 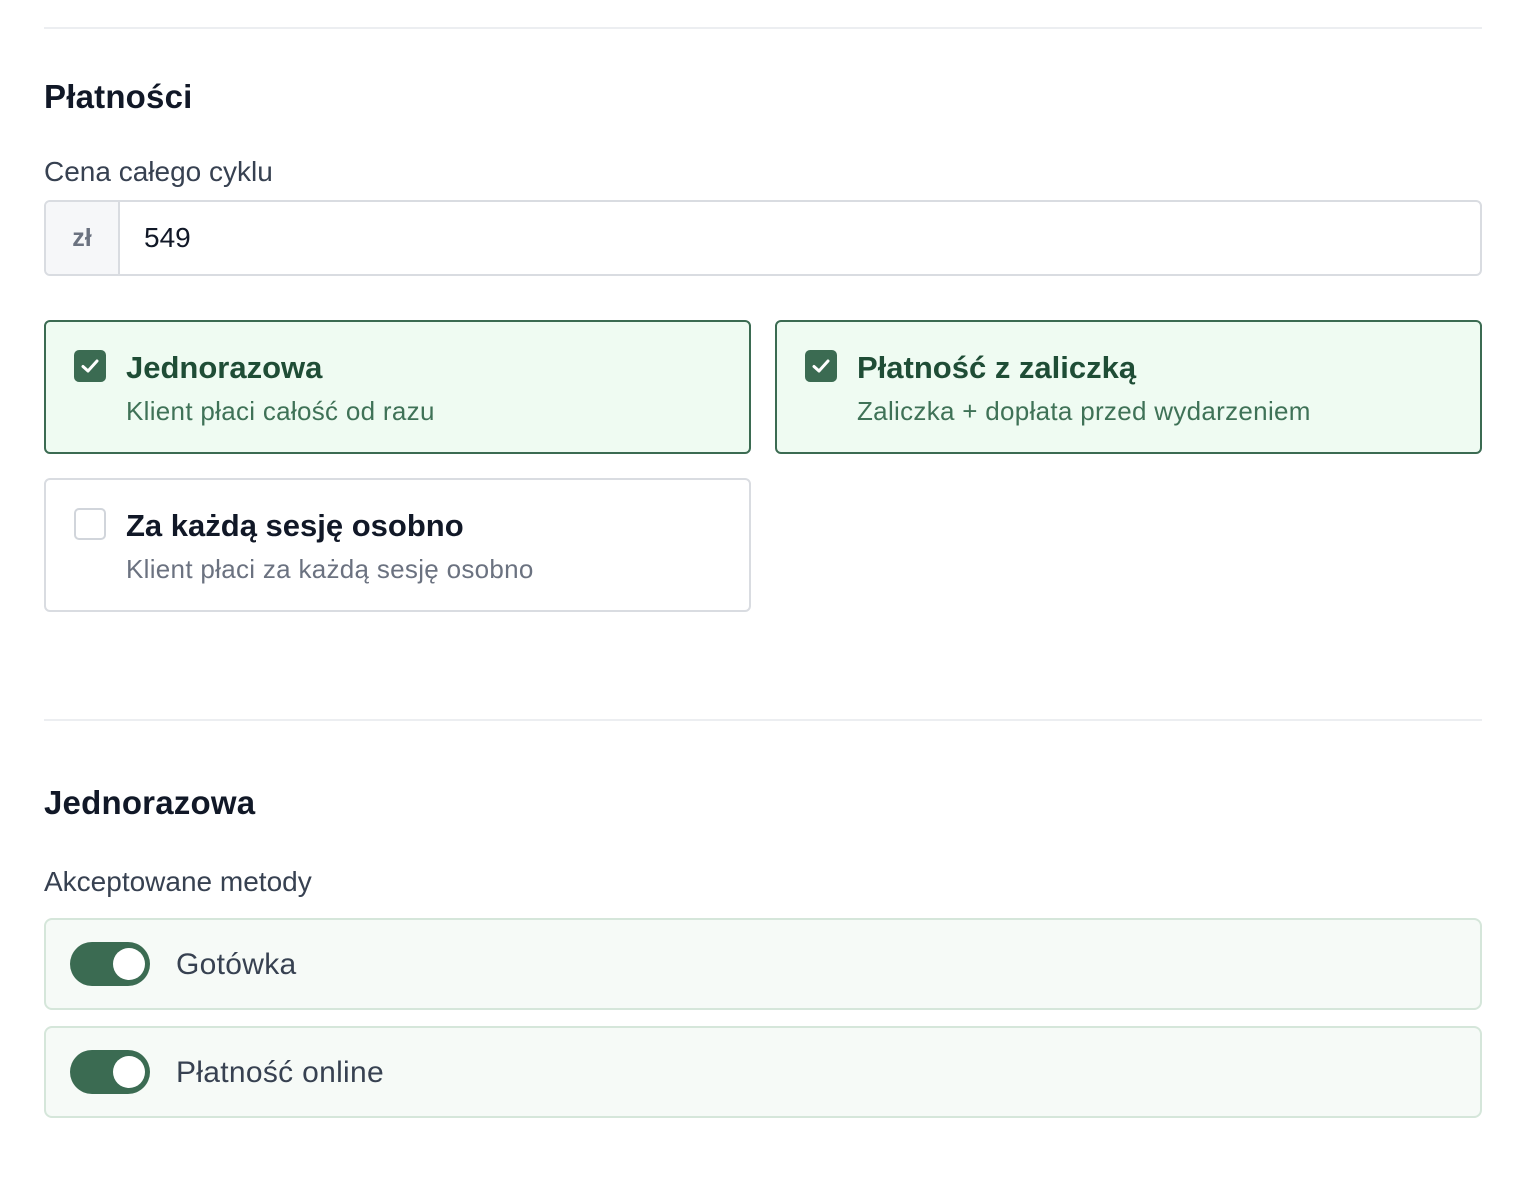 I want to click on price-input, so click(x=800, y=238).